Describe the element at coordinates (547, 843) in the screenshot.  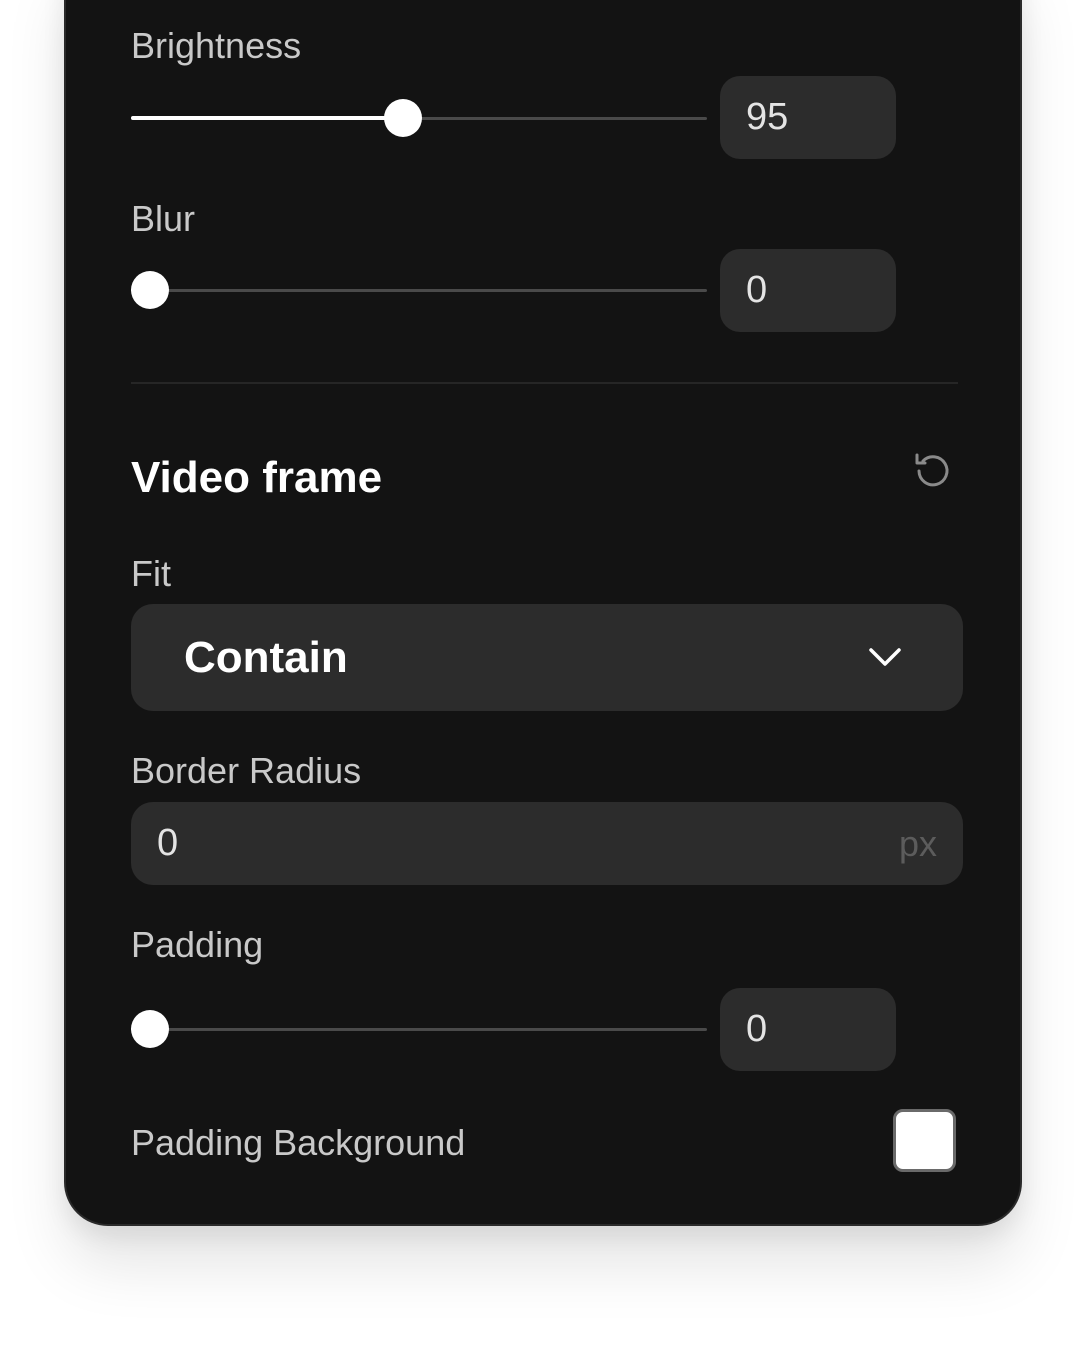
I see `border-radius-input: 0 px` at that location.